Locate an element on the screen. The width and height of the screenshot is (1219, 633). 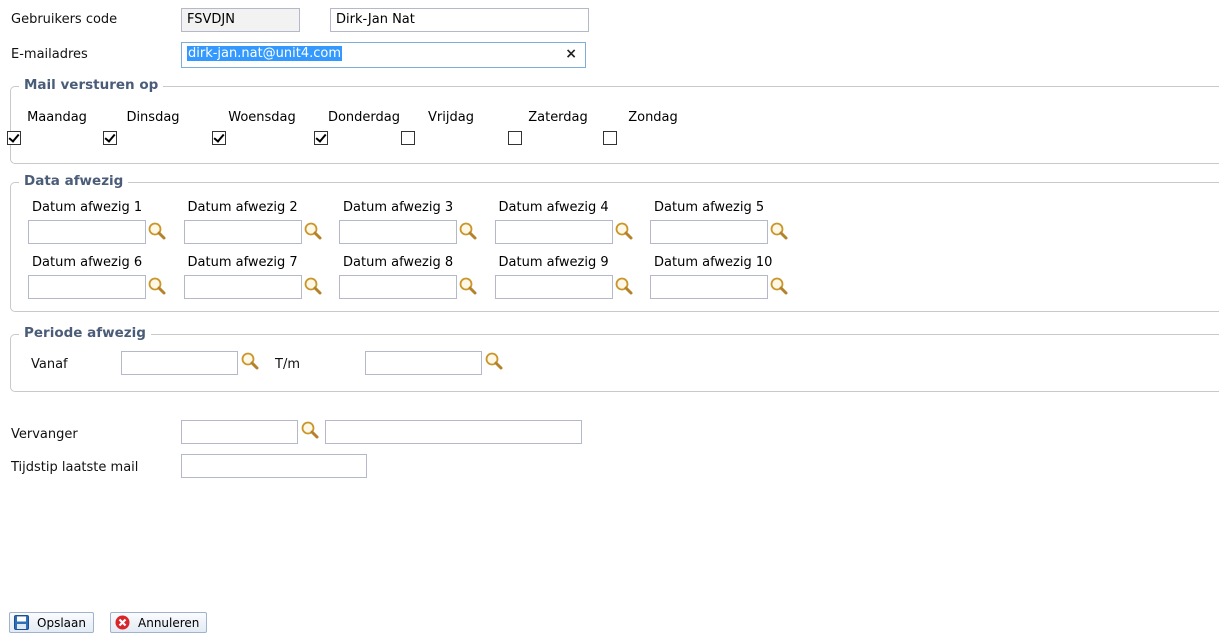
day-label: Zaterdag is located at coordinates (558, 117).